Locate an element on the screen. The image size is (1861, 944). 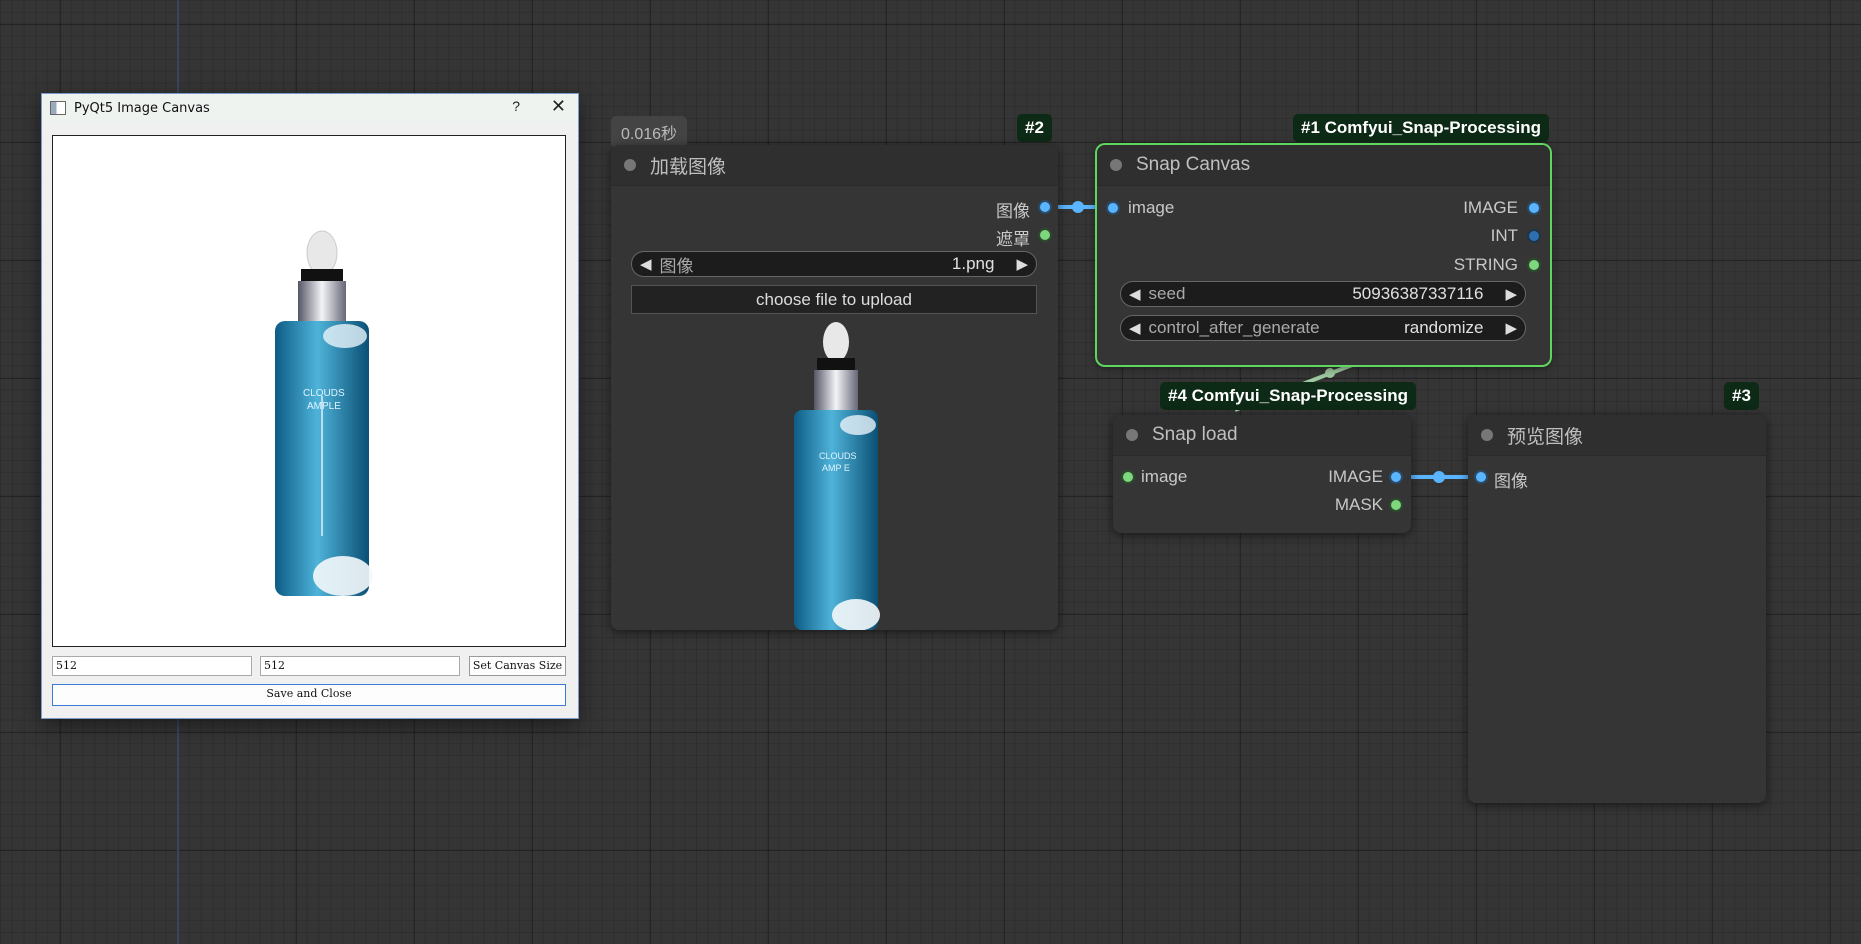
node-header: 加载图像 is located at coordinates (834, 165).